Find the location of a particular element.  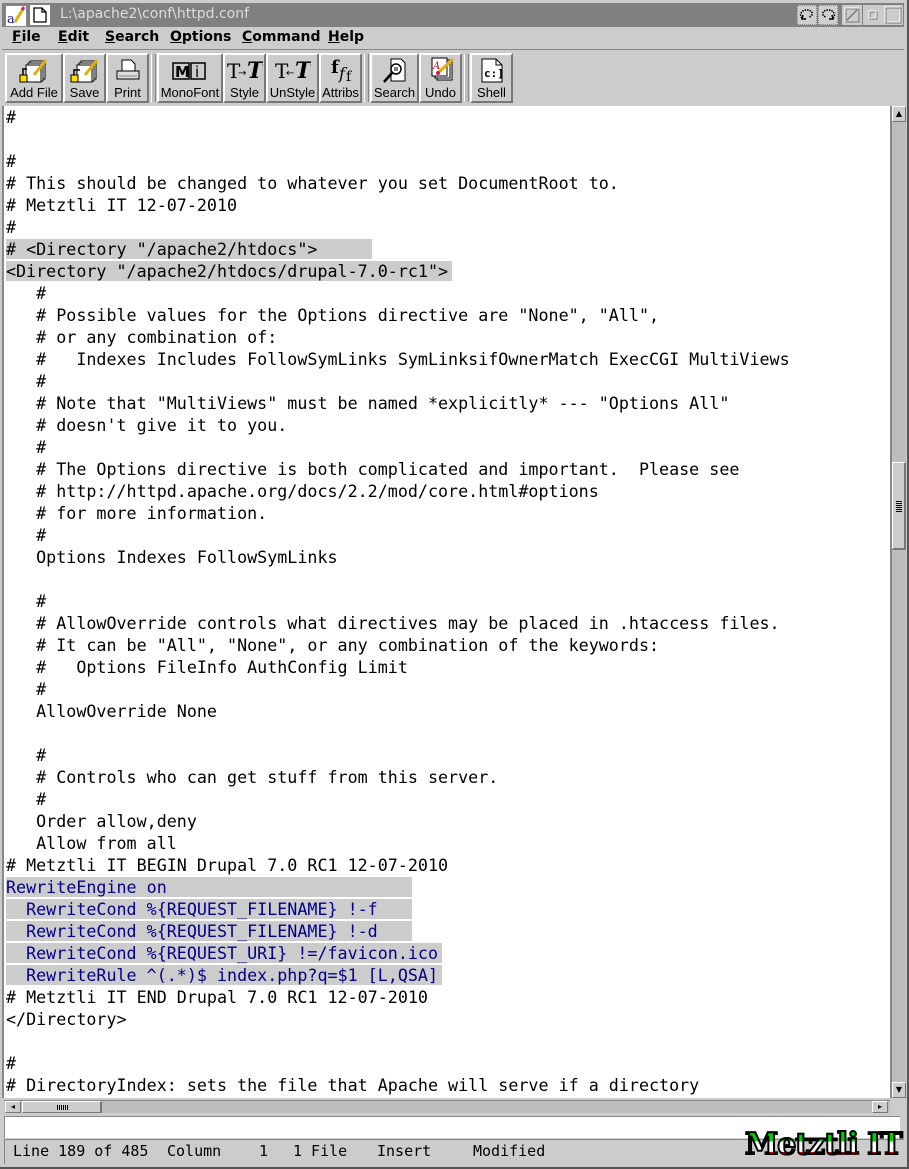

minimize-icon is located at coordinates (873, 15).